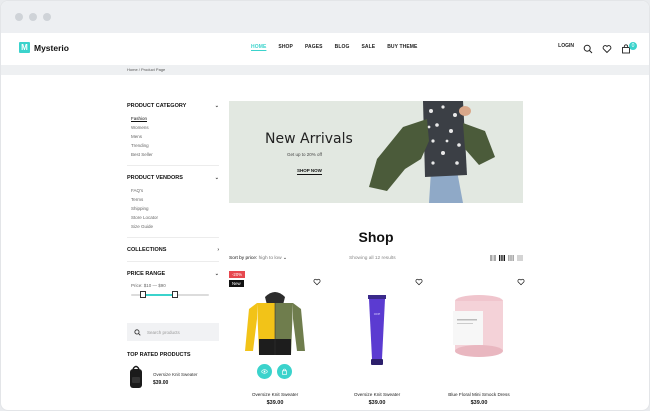 This screenshot has height=411, width=650. I want to click on category-item: Mens, so click(173, 136).